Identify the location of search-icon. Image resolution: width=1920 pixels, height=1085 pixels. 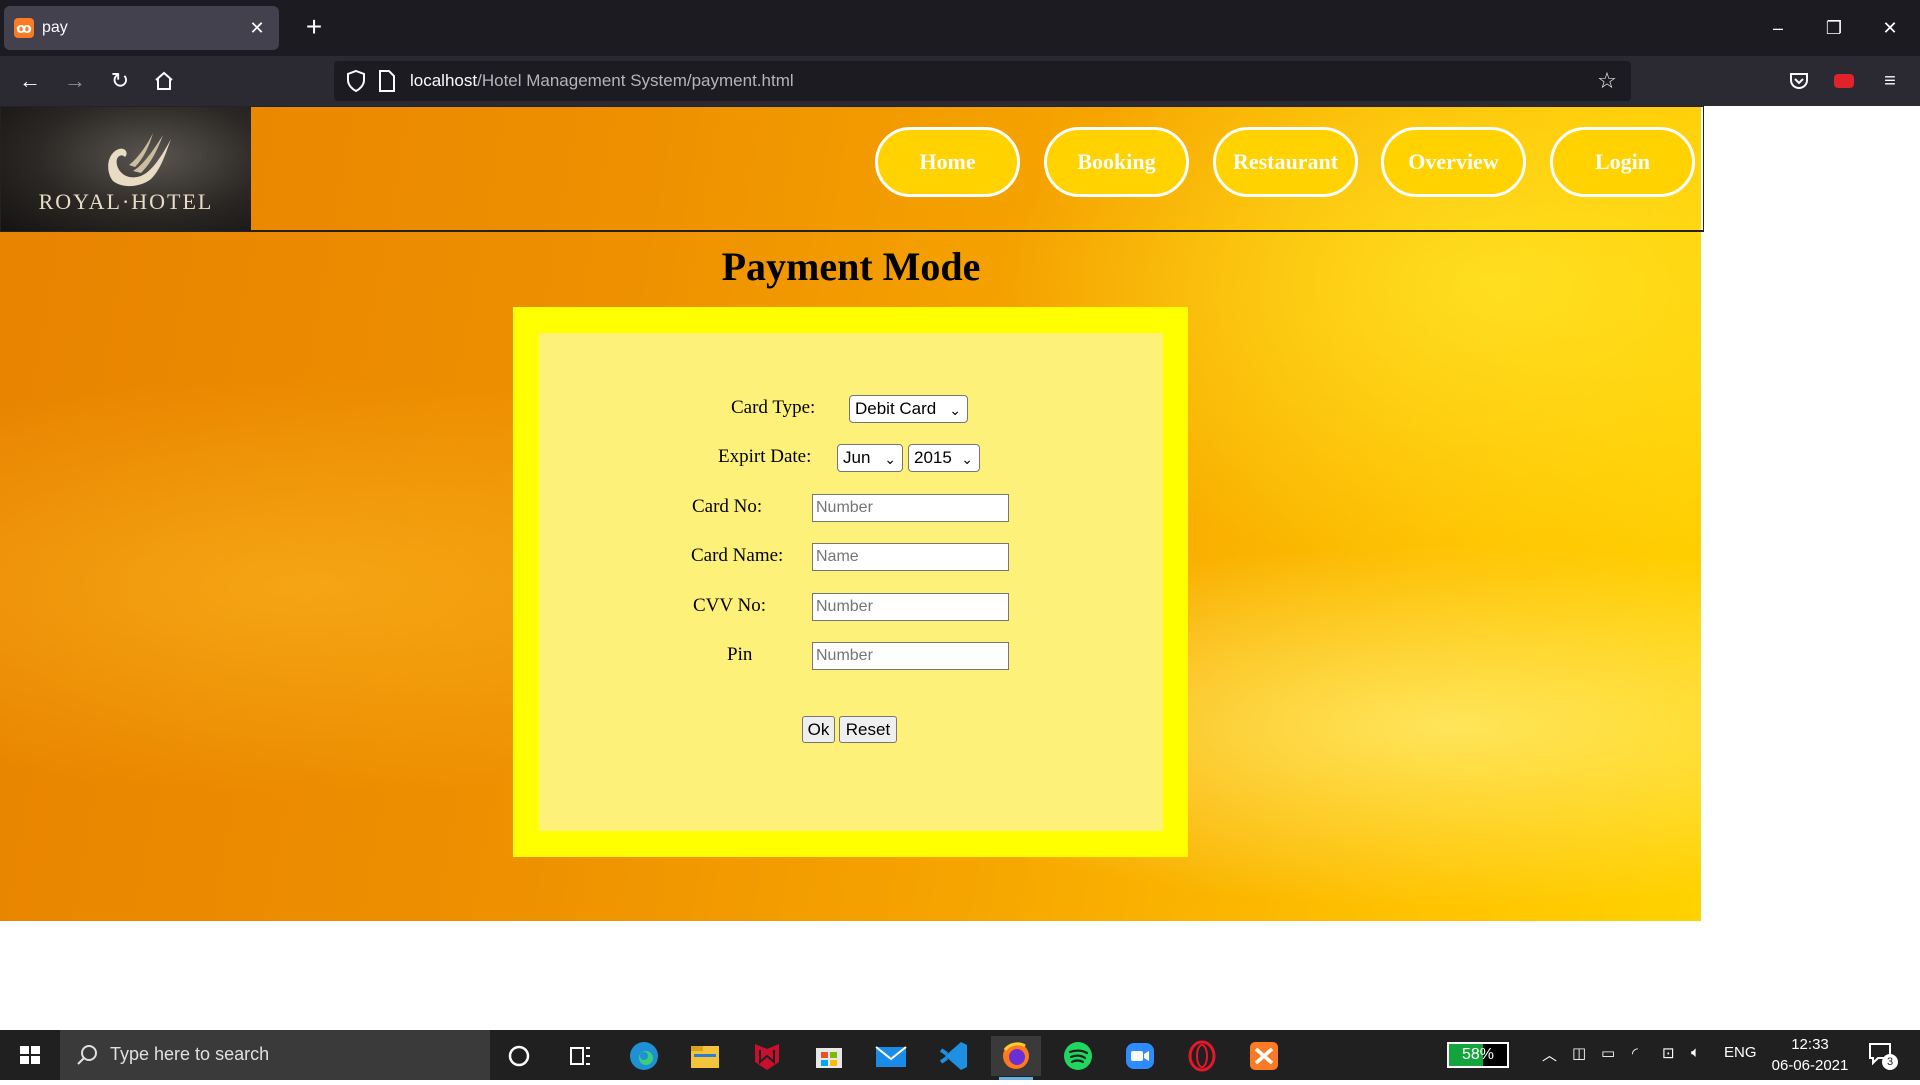
(87, 1055).